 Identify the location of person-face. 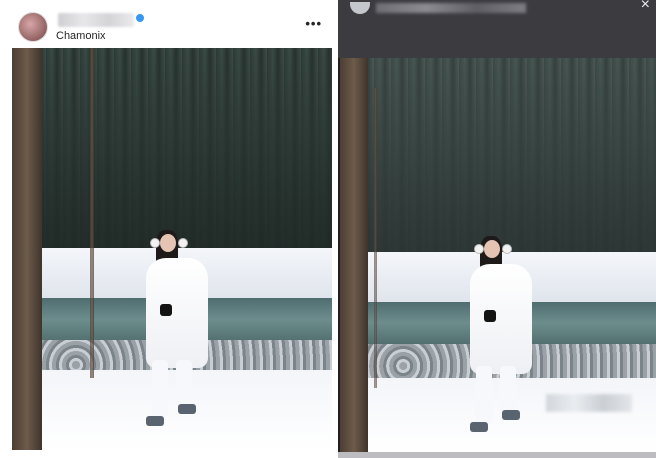
(168, 243).